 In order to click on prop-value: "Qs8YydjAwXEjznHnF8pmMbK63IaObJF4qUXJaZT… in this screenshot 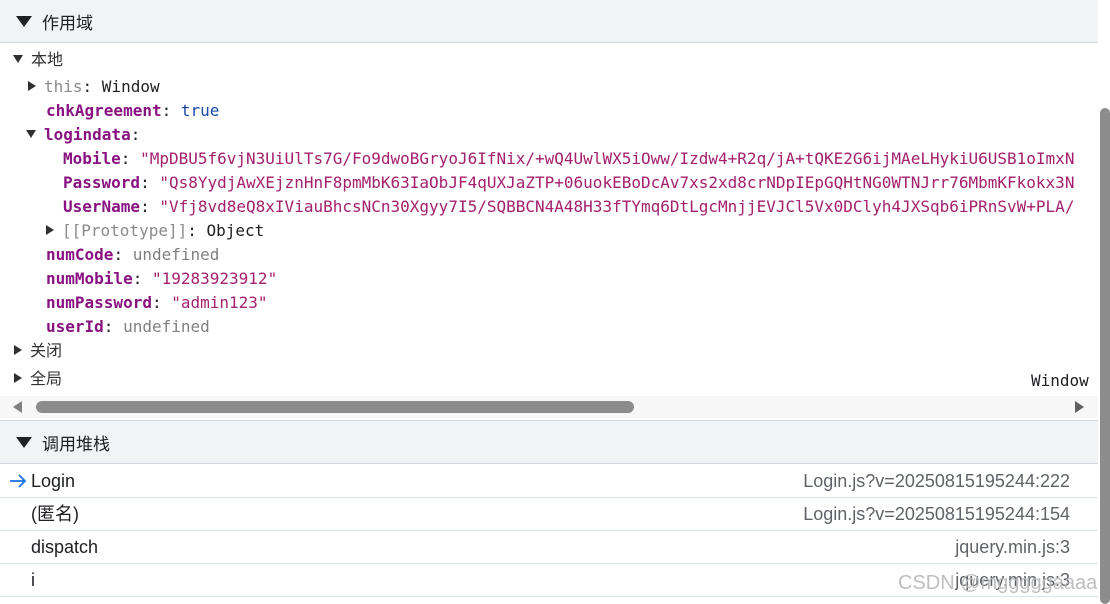, I will do `click(617, 182)`.